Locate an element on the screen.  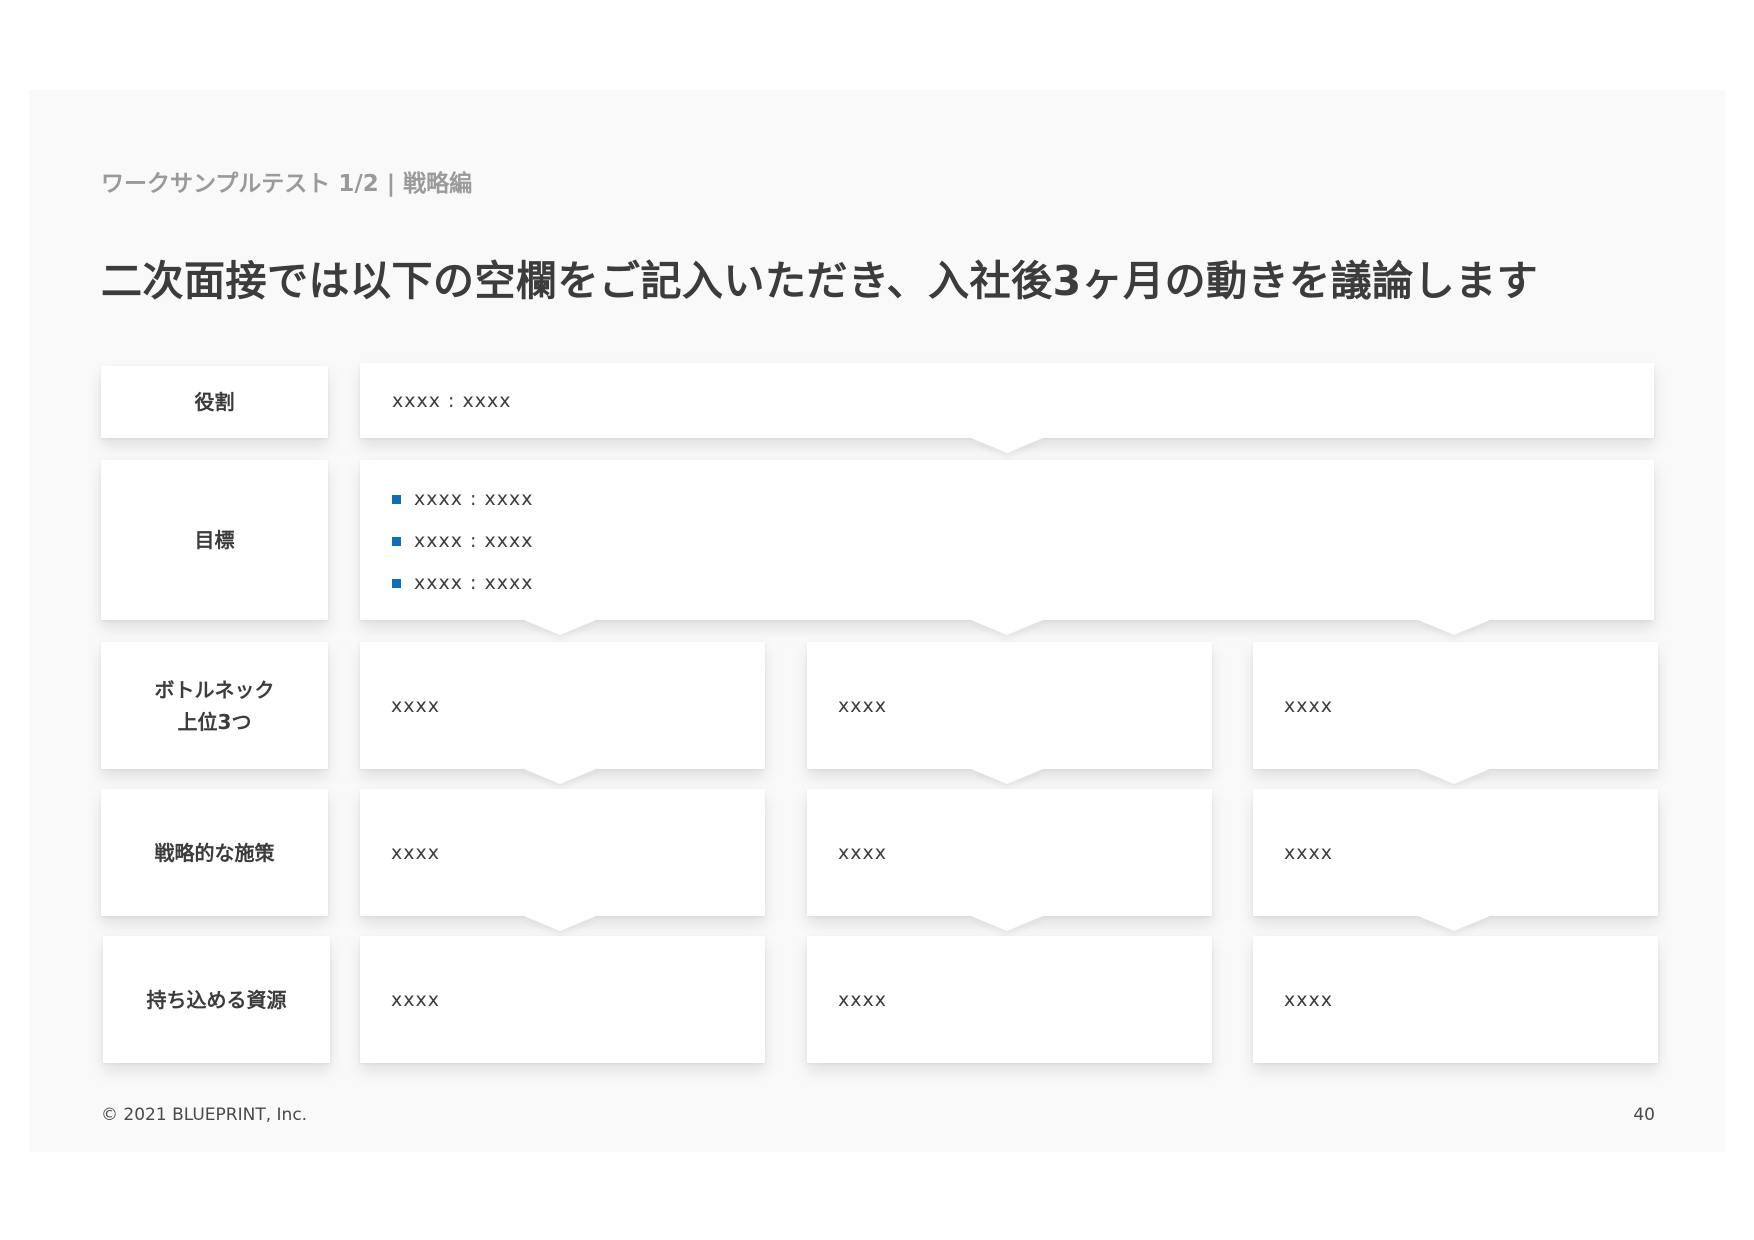
strategy-field-1: xxxx is located at coordinates (562, 852).